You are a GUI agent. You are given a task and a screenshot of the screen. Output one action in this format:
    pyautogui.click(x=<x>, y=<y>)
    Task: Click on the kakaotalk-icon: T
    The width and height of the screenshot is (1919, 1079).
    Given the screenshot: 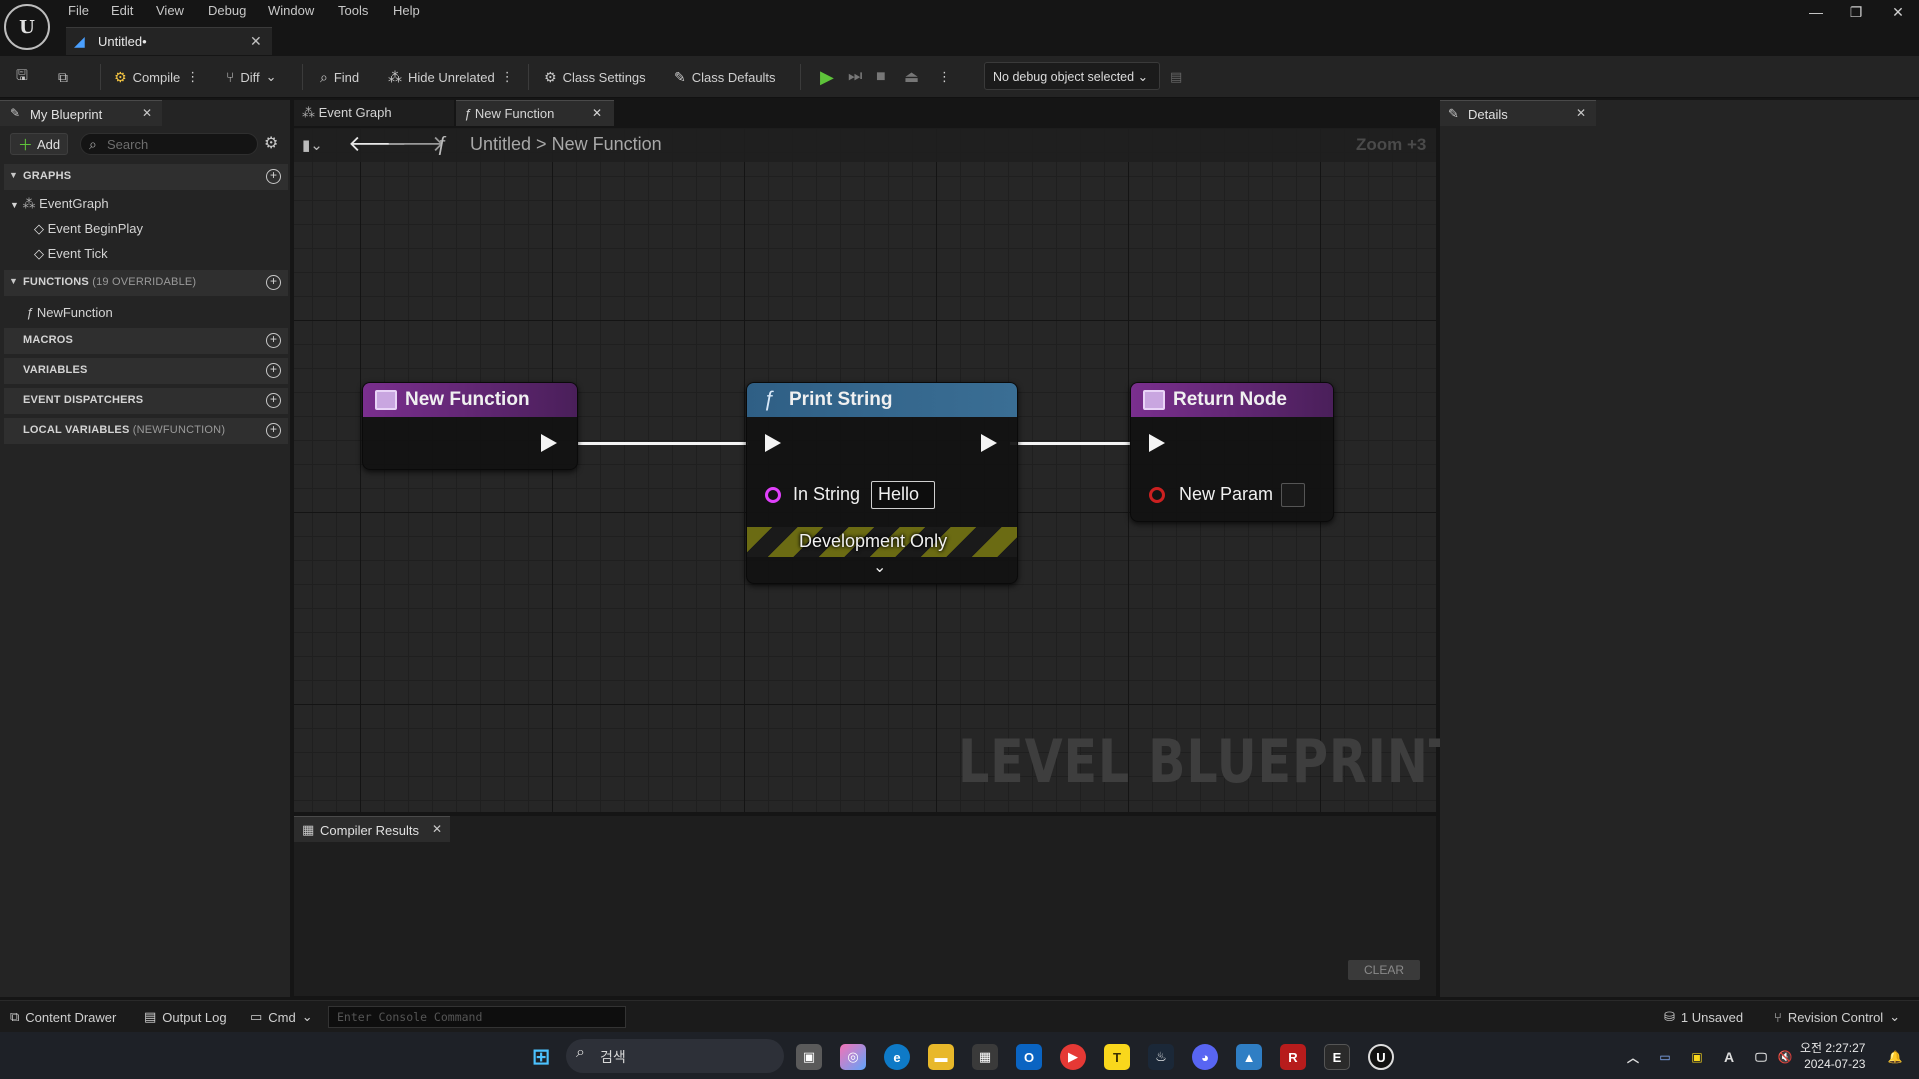 What is the action you would take?
    pyautogui.click(x=1117, y=1057)
    